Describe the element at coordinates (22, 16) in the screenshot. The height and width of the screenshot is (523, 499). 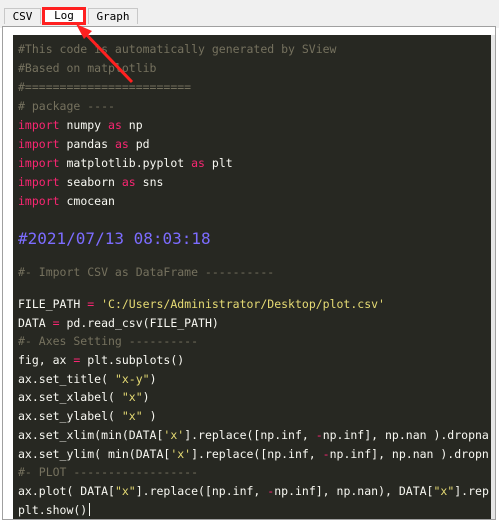
I see `tab-csv: CSV` at that location.